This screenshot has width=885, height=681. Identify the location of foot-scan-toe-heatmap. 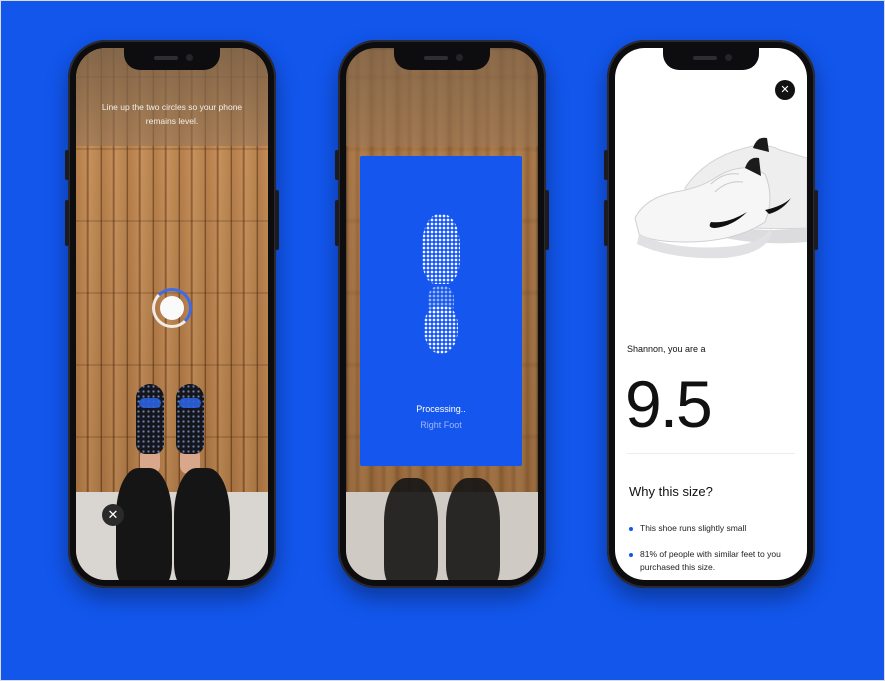
(441, 249).